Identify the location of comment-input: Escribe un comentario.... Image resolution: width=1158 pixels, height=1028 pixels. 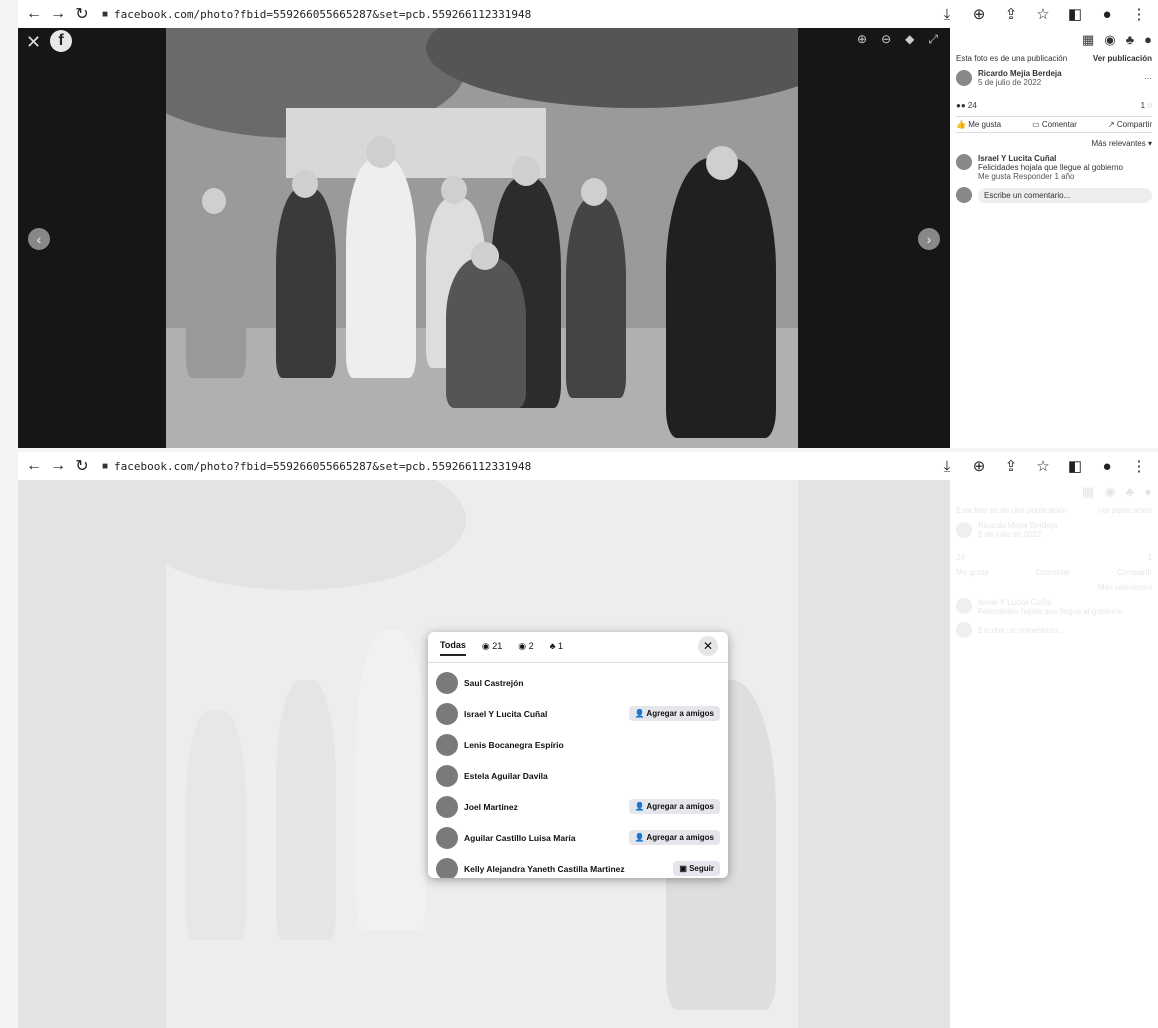
(1065, 195).